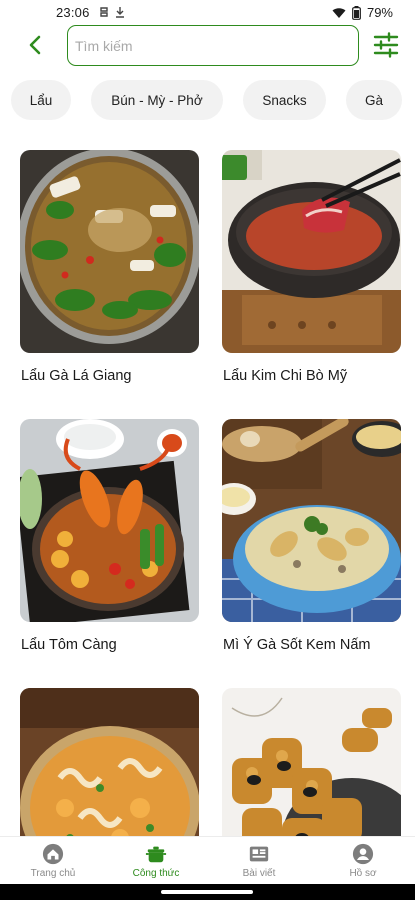 The width and height of the screenshot is (415, 900). What do you see at coordinates (156, 873) in the screenshot?
I see `nav-label: Công thức` at bounding box center [156, 873].